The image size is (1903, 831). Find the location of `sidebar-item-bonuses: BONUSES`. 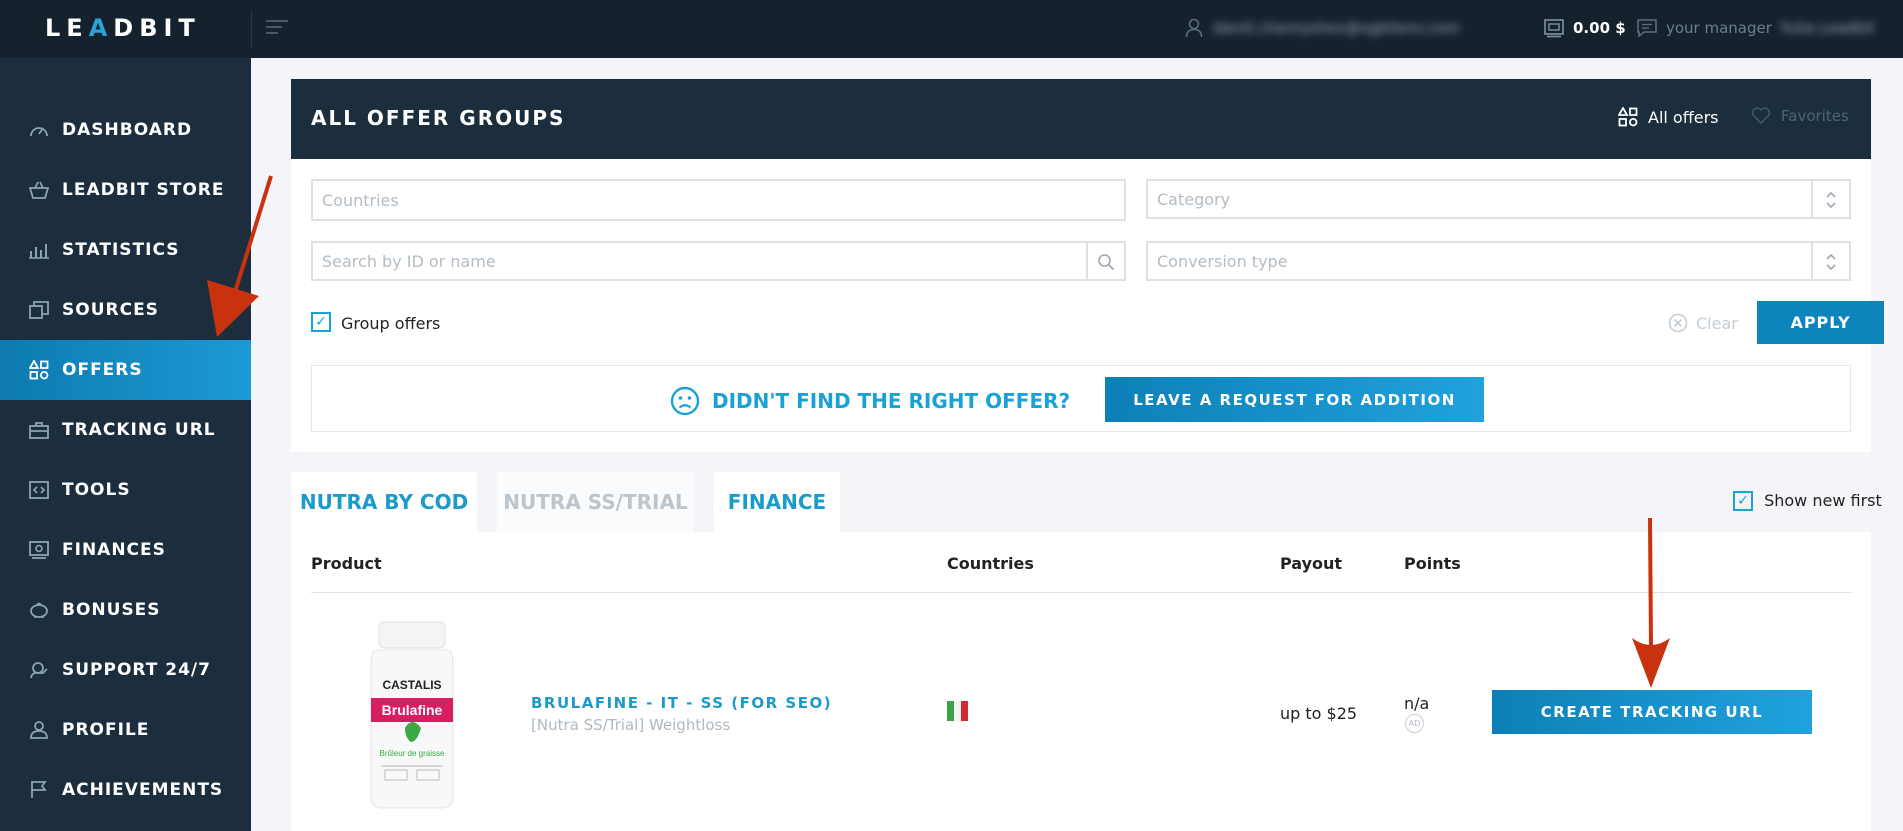

sidebar-item-bonuses: BONUSES is located at coordinates (125, 610).